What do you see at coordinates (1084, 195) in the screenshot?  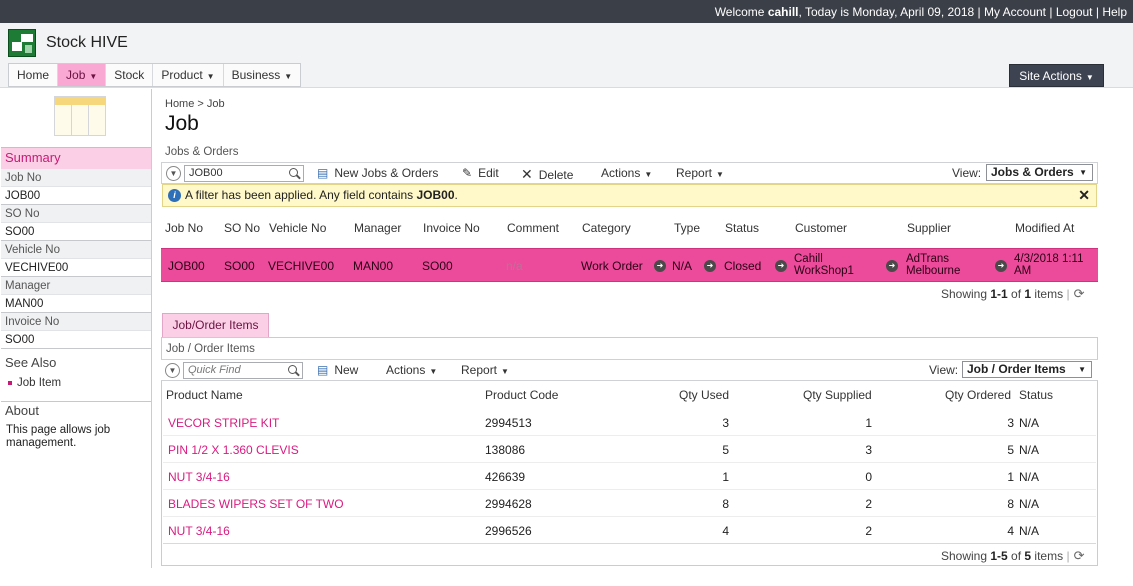 I see `close-filter-icon: ✕` at bounding box center [1084, 195].